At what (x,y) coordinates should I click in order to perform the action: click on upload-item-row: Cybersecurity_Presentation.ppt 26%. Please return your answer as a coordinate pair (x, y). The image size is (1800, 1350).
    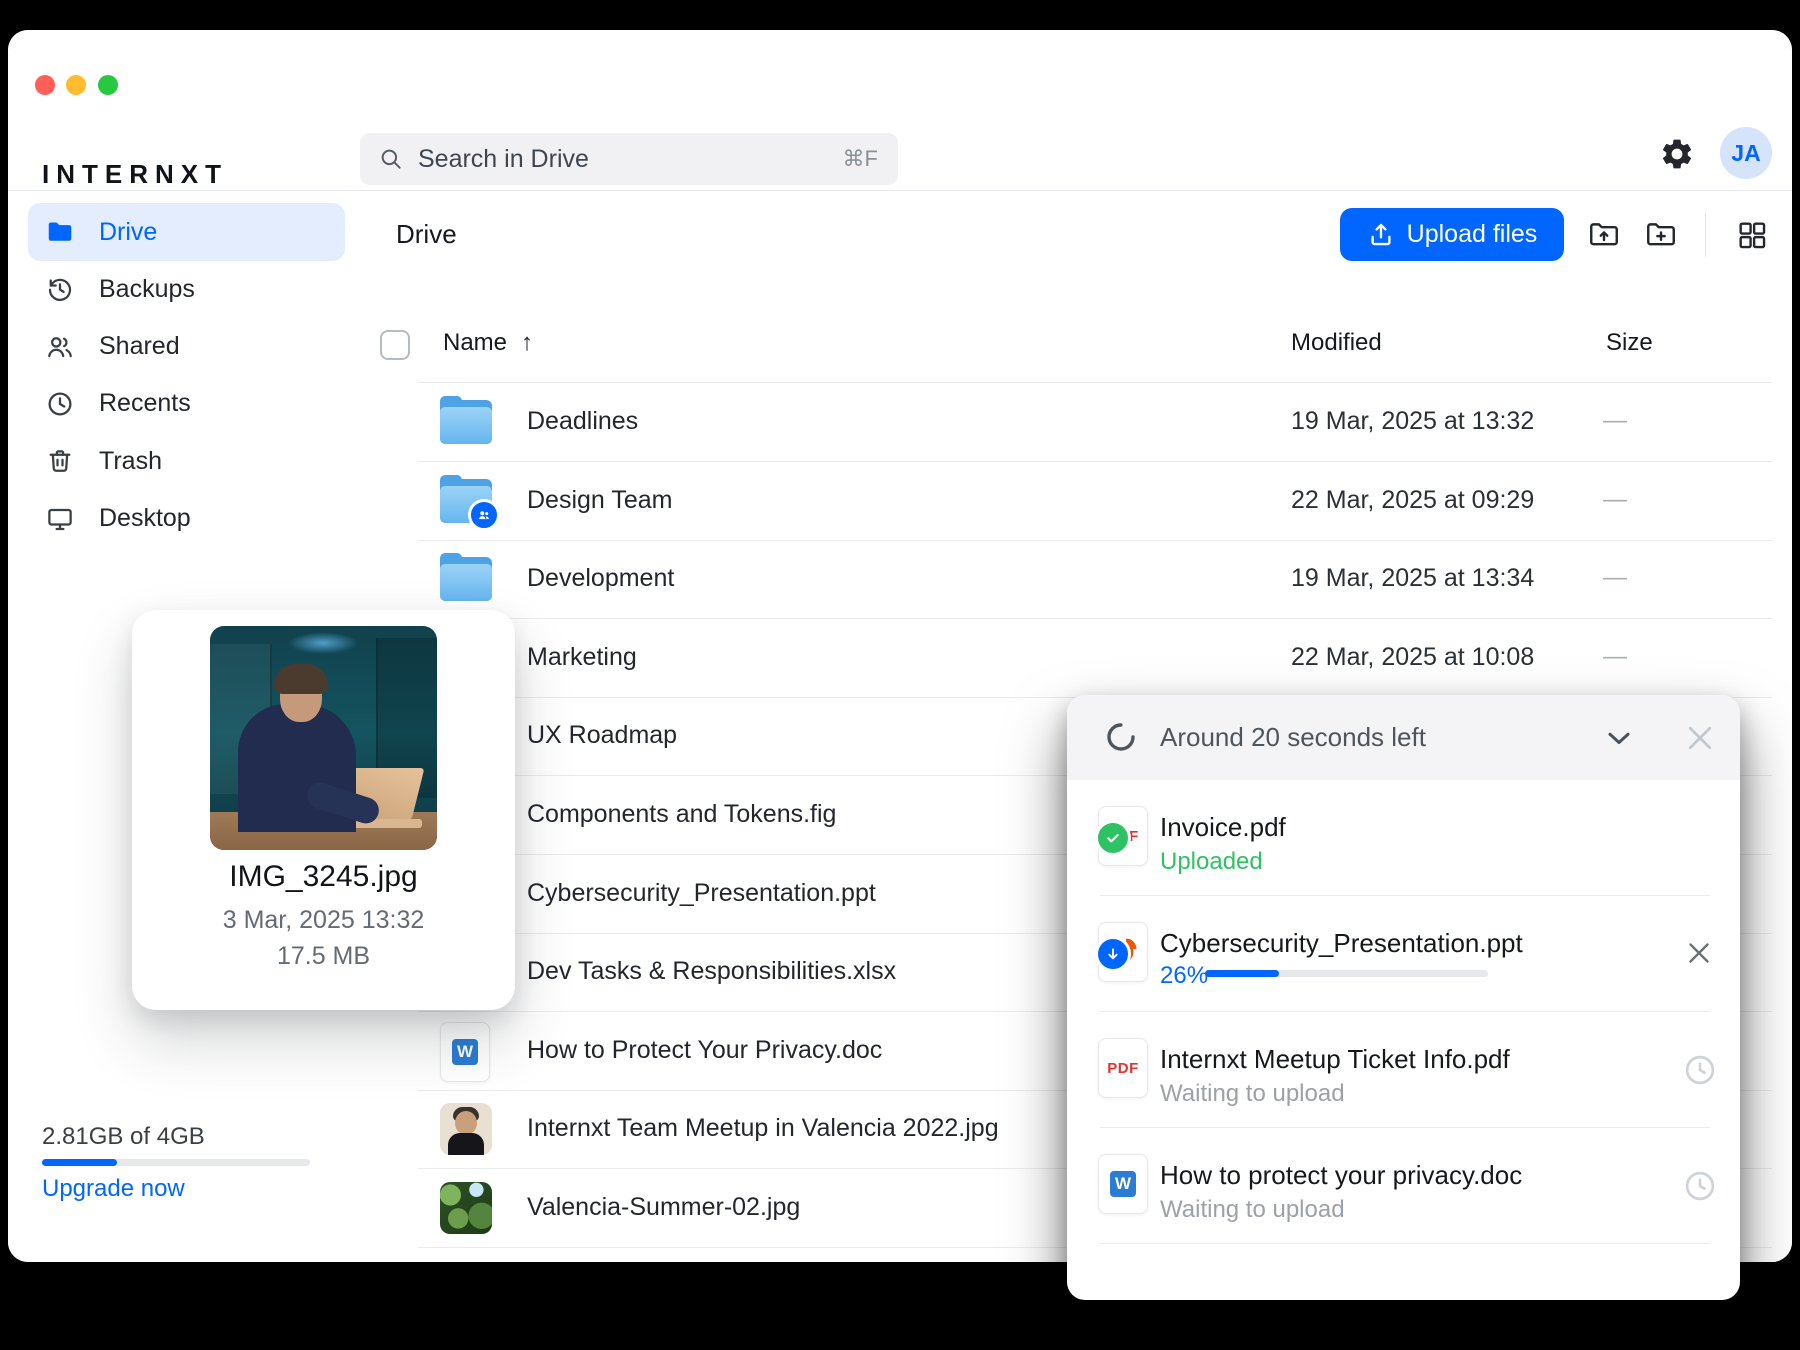
    Looking at the image, I should click on (1403, 954).